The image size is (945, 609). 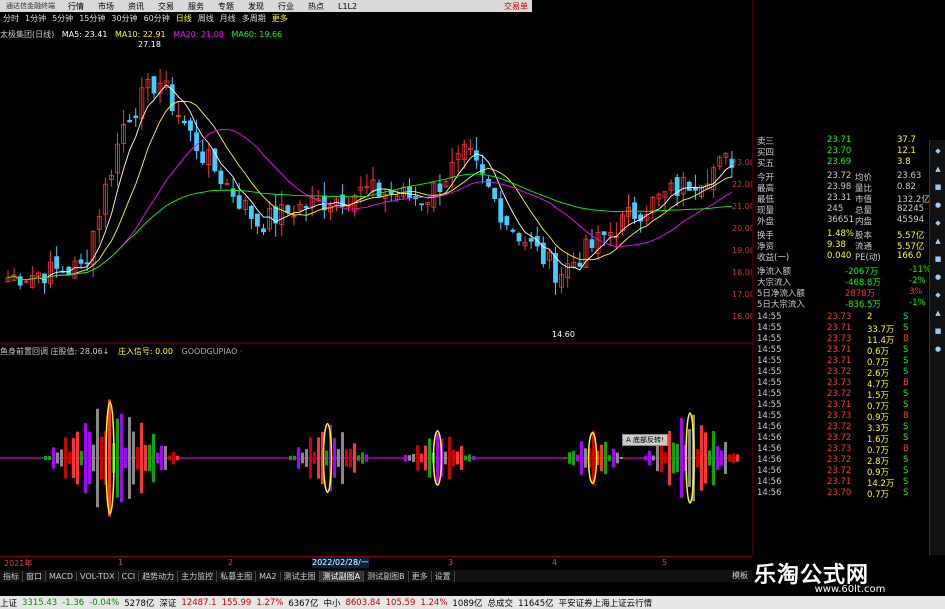 I want to click on tab-period: 1分钟, so click(x=35, y=19).